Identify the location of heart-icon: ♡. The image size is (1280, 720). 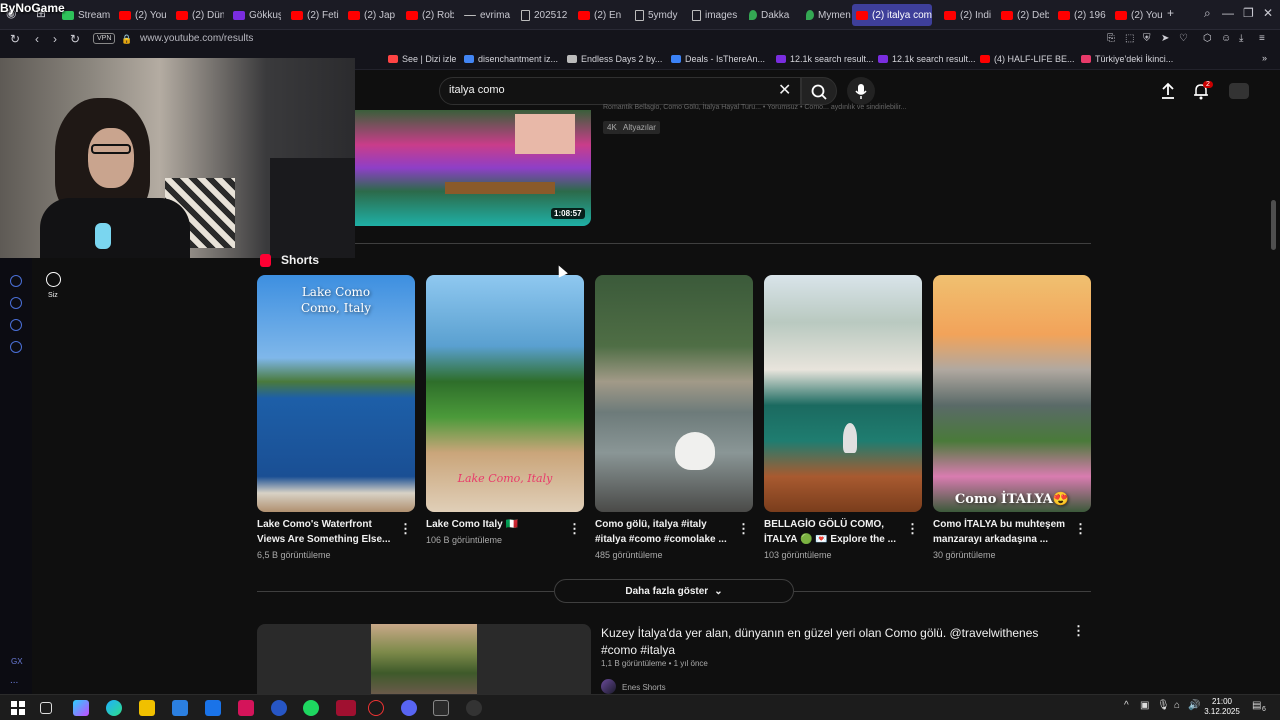
(1183, 38).